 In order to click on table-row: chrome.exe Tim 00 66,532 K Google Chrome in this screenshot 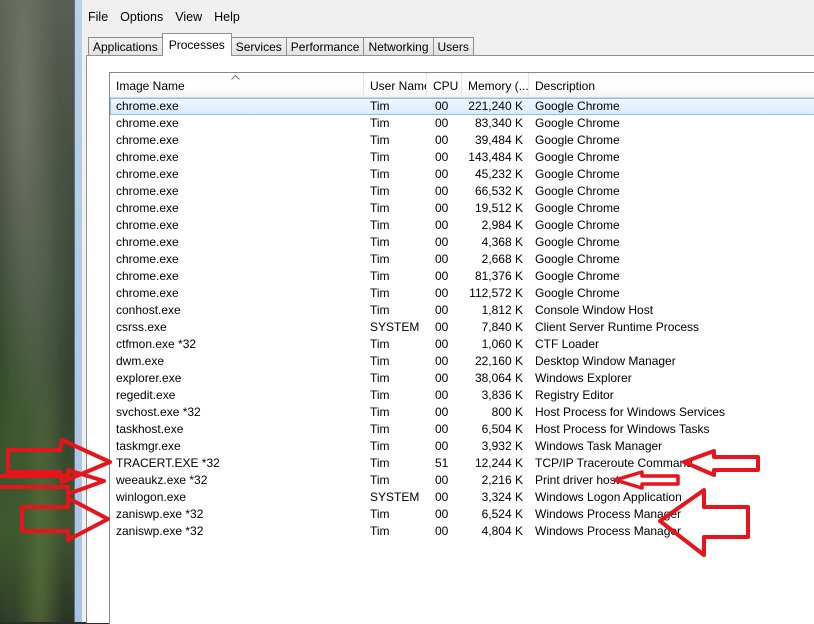, I will do `click(462, 191)`.